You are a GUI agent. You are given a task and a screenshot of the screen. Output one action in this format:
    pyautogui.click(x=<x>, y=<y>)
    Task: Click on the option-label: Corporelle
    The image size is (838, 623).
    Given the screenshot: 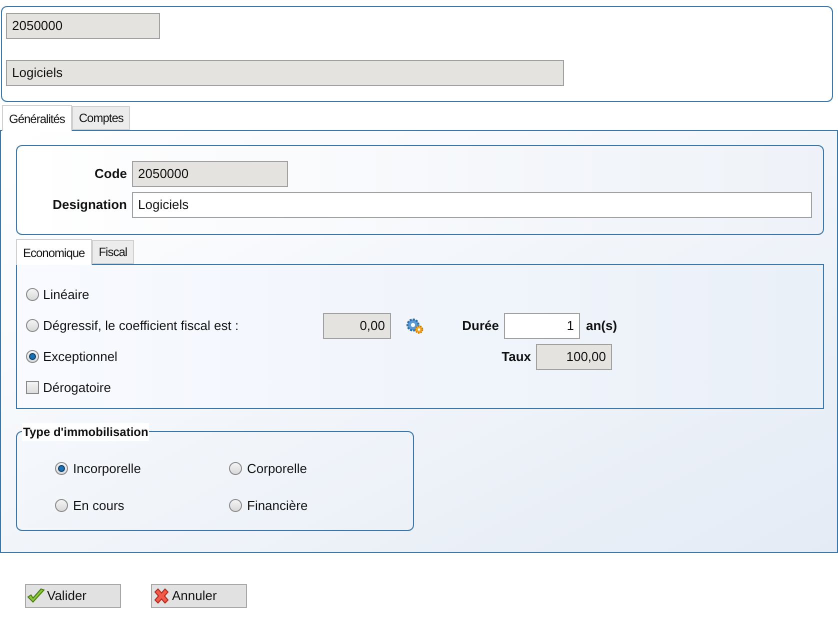 What is the action you would take?
    pyautogui.click(x=277, y=469)
    